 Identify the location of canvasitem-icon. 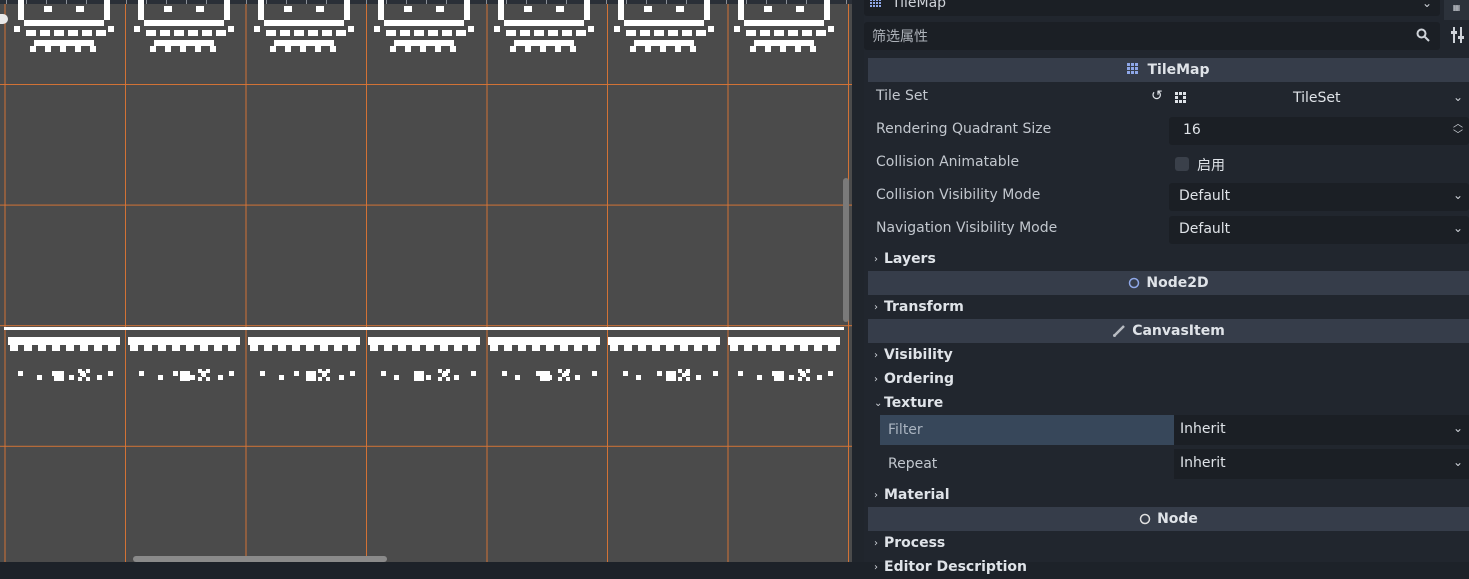
(1119, 331).